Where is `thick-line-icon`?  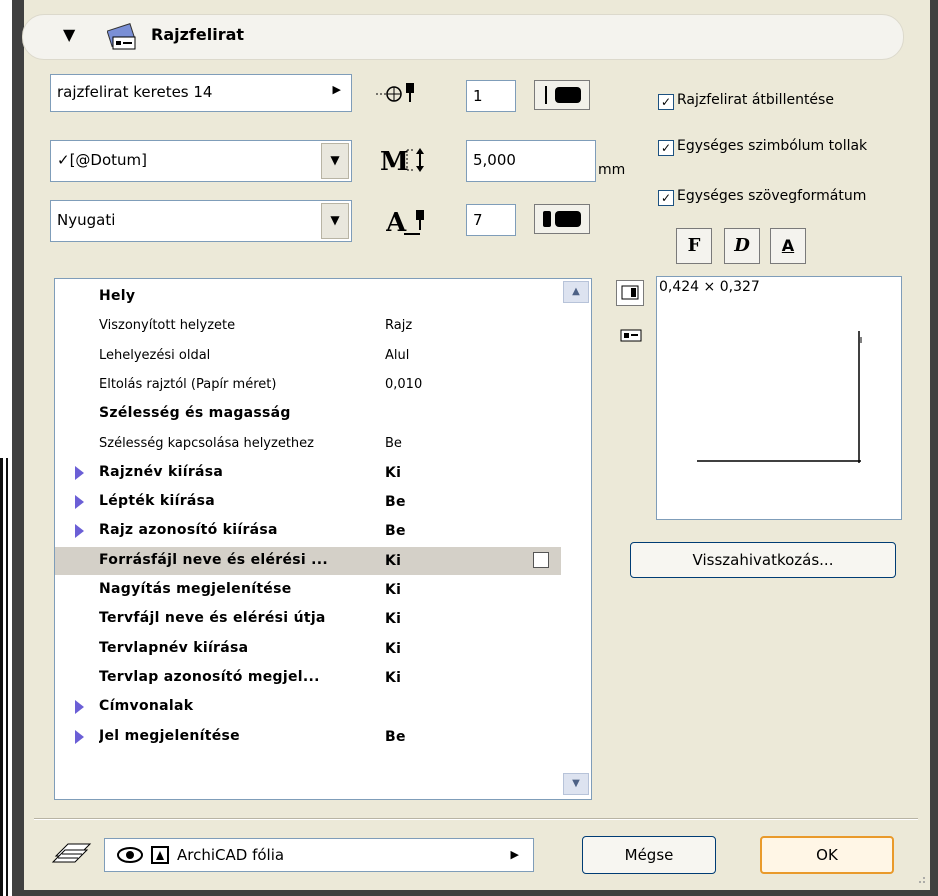
thick-line-icon is located at coordinates (568, 219).